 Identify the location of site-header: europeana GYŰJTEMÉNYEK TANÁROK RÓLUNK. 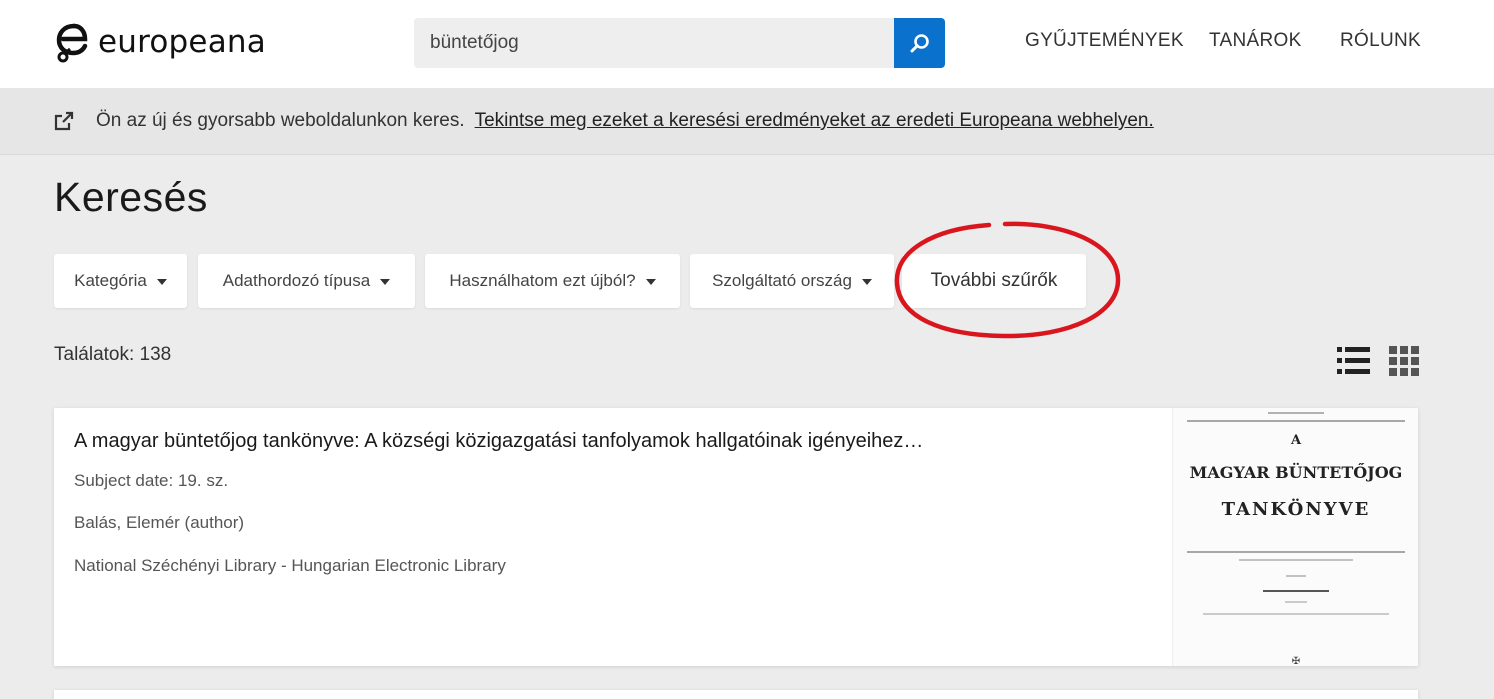
(747, 44).